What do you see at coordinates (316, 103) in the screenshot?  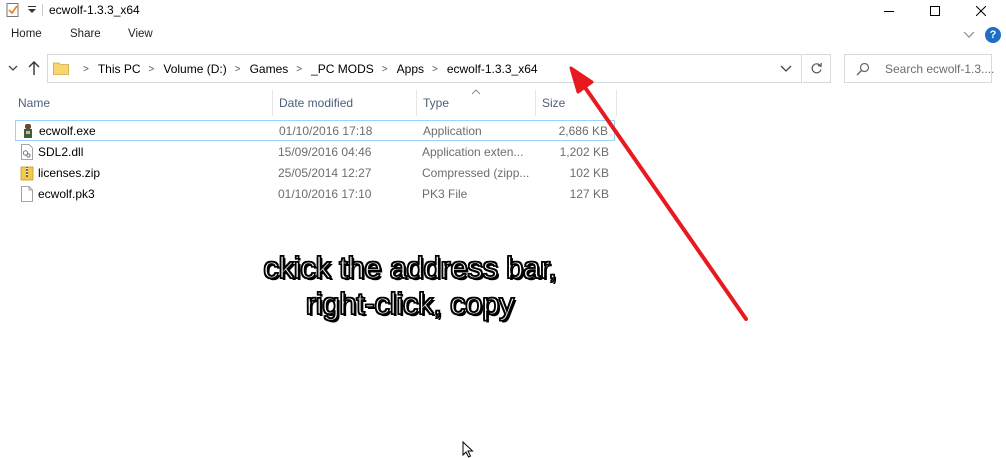 I see `column-date-modified: Date modified` at bounding box center [316, 103].